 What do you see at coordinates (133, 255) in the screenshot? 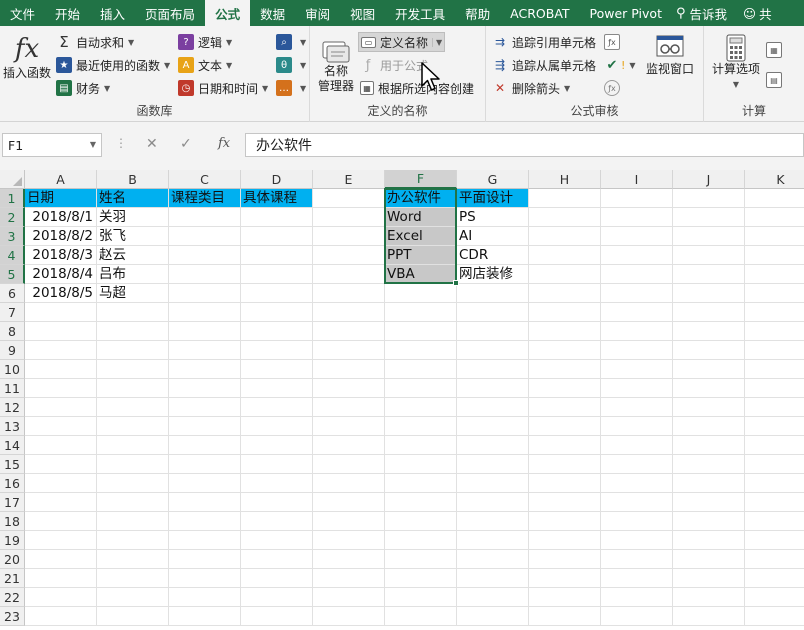
I see `cell-b4: 赵云` at bounding box center [133, 255].